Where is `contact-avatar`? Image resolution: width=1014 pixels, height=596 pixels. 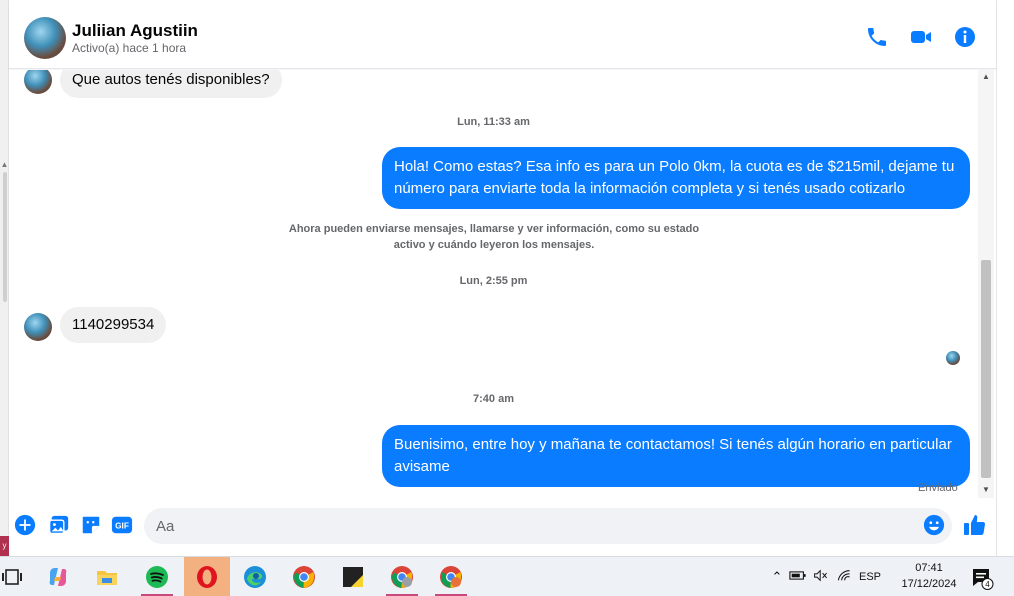
contact-avatar is located at coordinates (45, 38).